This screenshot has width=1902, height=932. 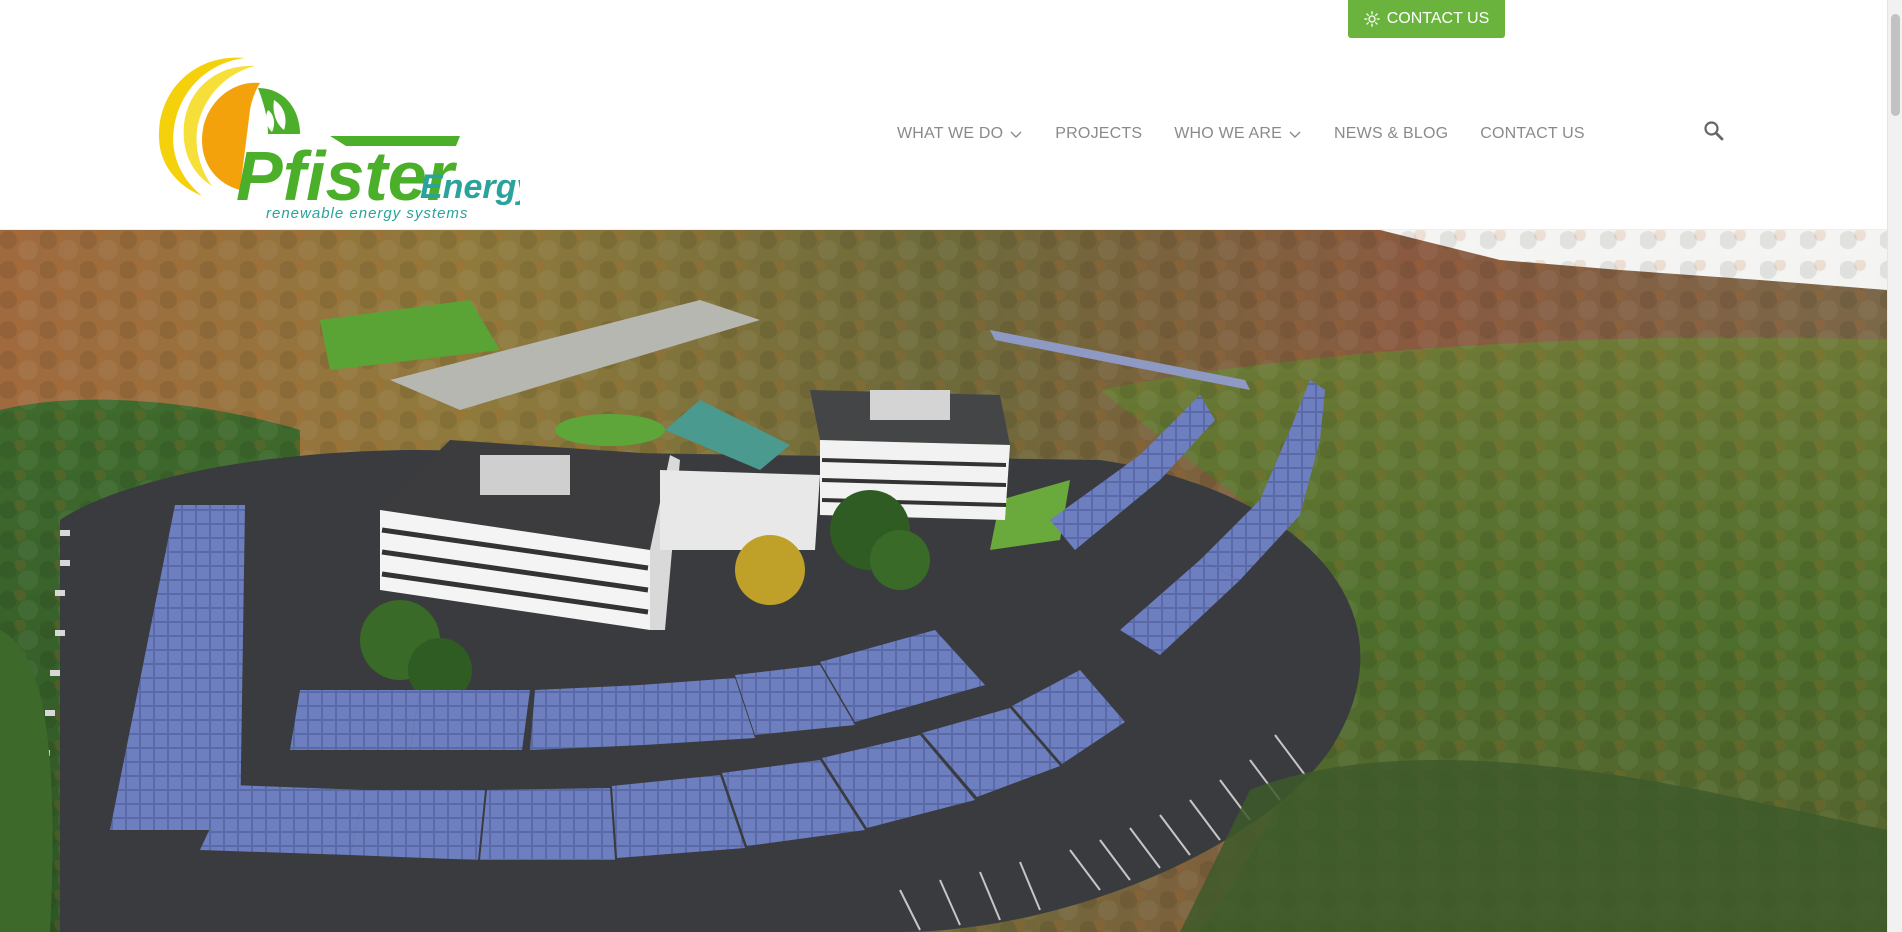 I want to click on nav-item-who-we-are: WHO WE ARE, so click(x=1238, y=134).